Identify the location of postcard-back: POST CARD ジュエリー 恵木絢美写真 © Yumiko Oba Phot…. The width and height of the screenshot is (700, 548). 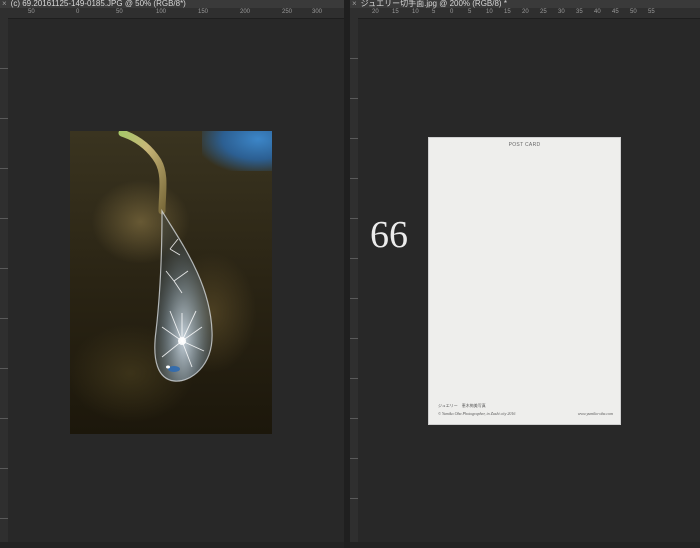
(524, 281).